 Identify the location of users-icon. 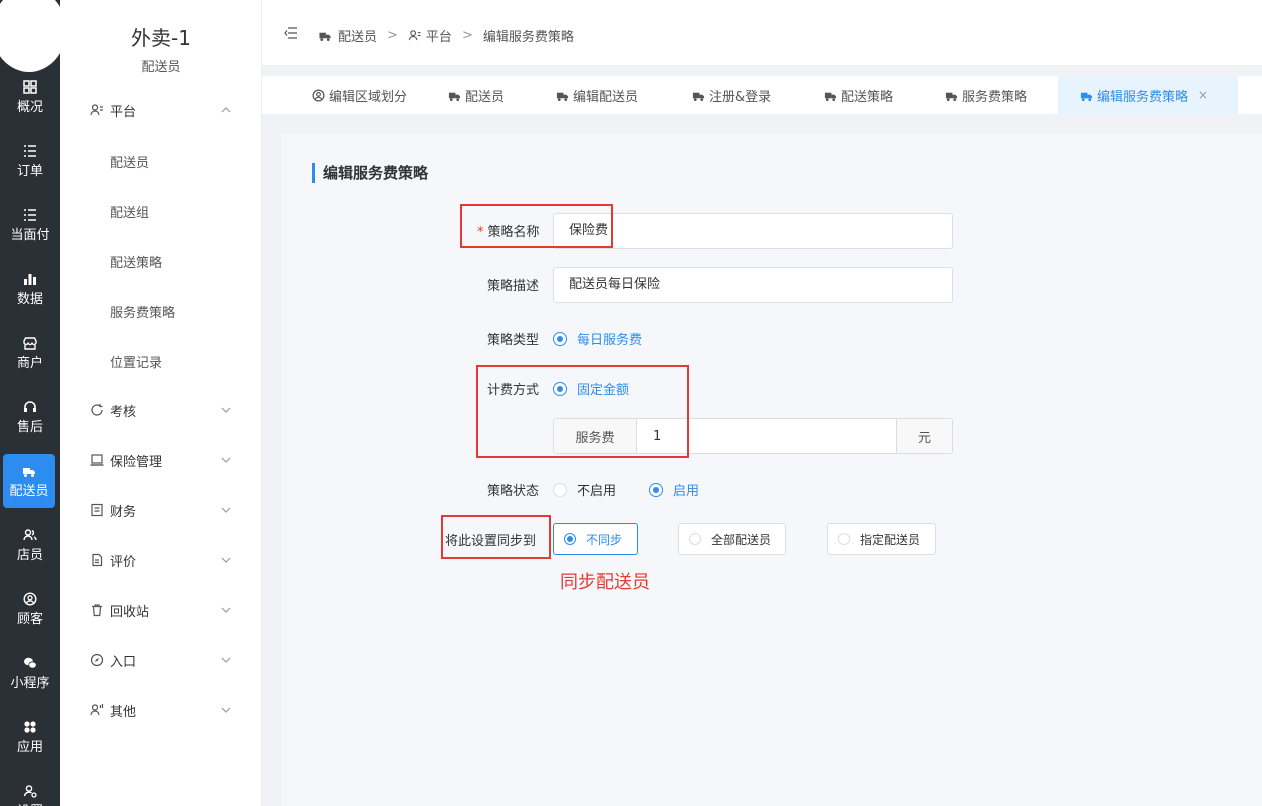
(30, 534).